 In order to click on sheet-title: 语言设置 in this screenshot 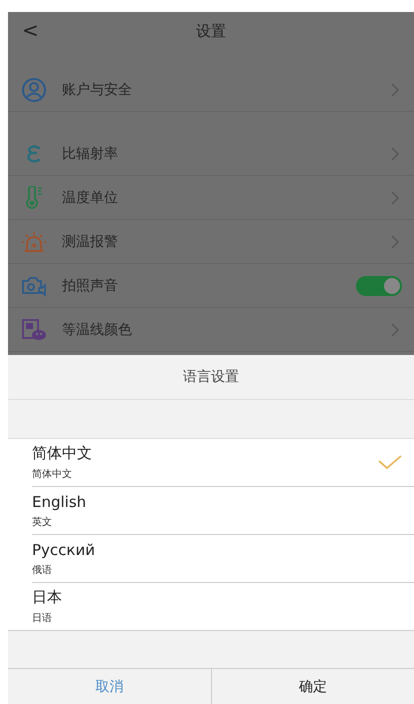, I will do `click(211, 377)`.